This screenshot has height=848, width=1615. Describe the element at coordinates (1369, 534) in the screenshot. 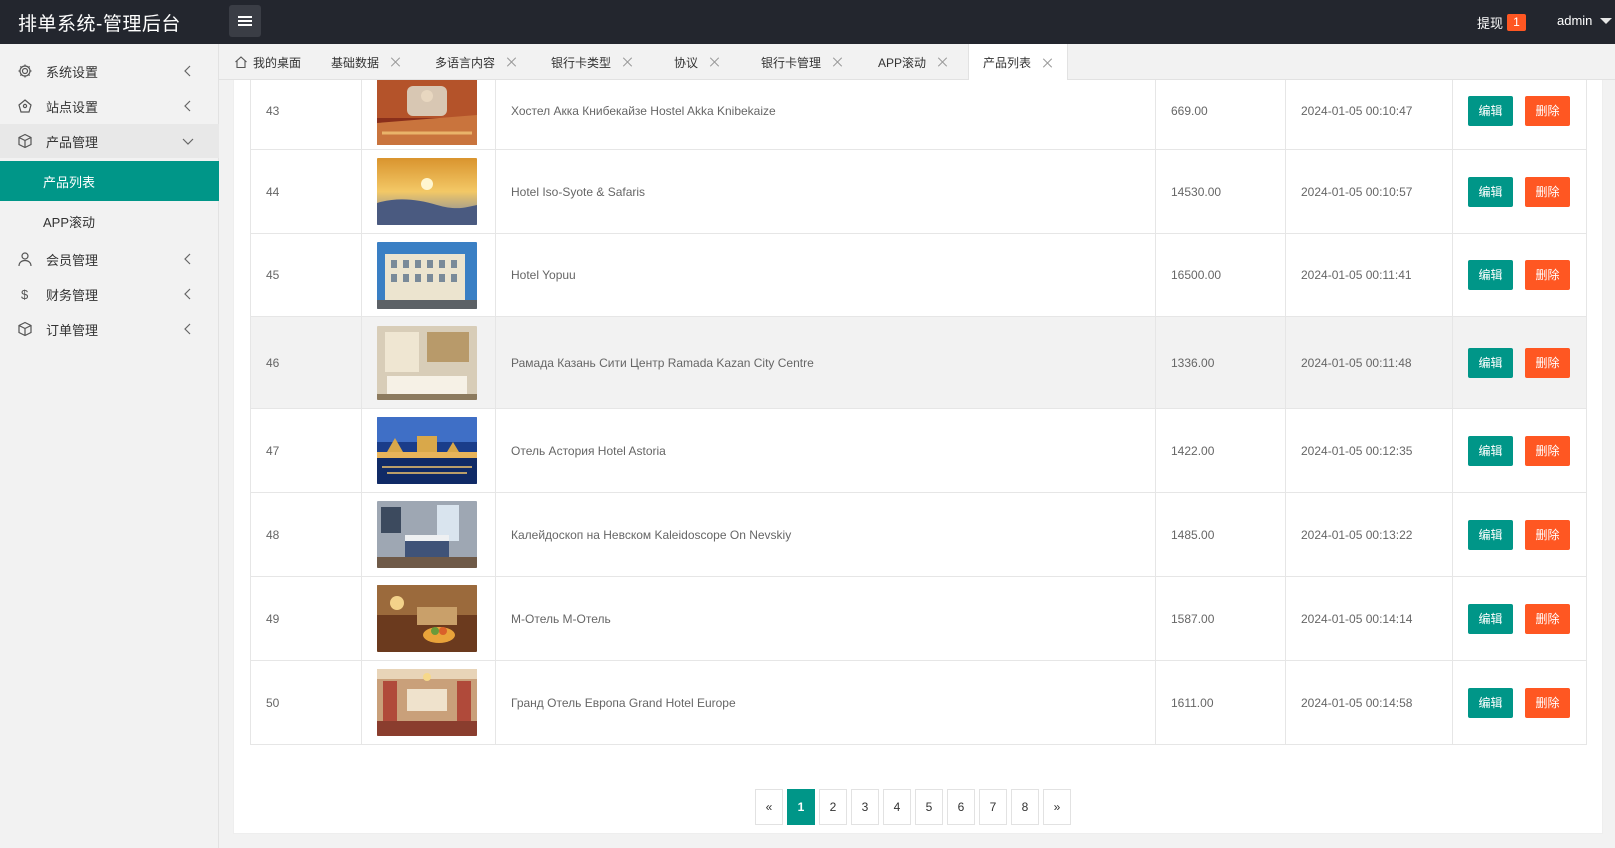

I see `created-time: 2024-01-05 00:13:22` at that location.